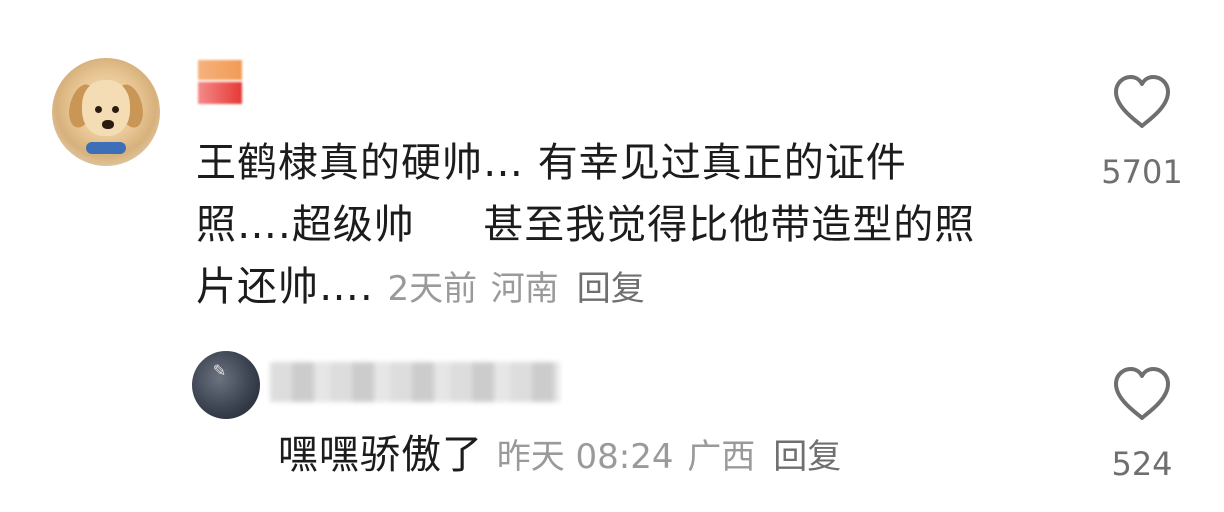 This screenshot has height=512, width=1224. I want to click on comment-location: 河南, so click(524, 289).